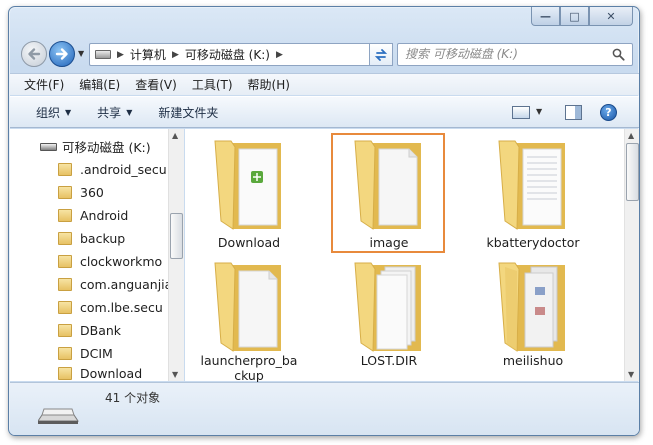  Describe the element at coordinates (148, 54) in the screenshot. I see `breadcrumb-computer: 计算机` at that location.